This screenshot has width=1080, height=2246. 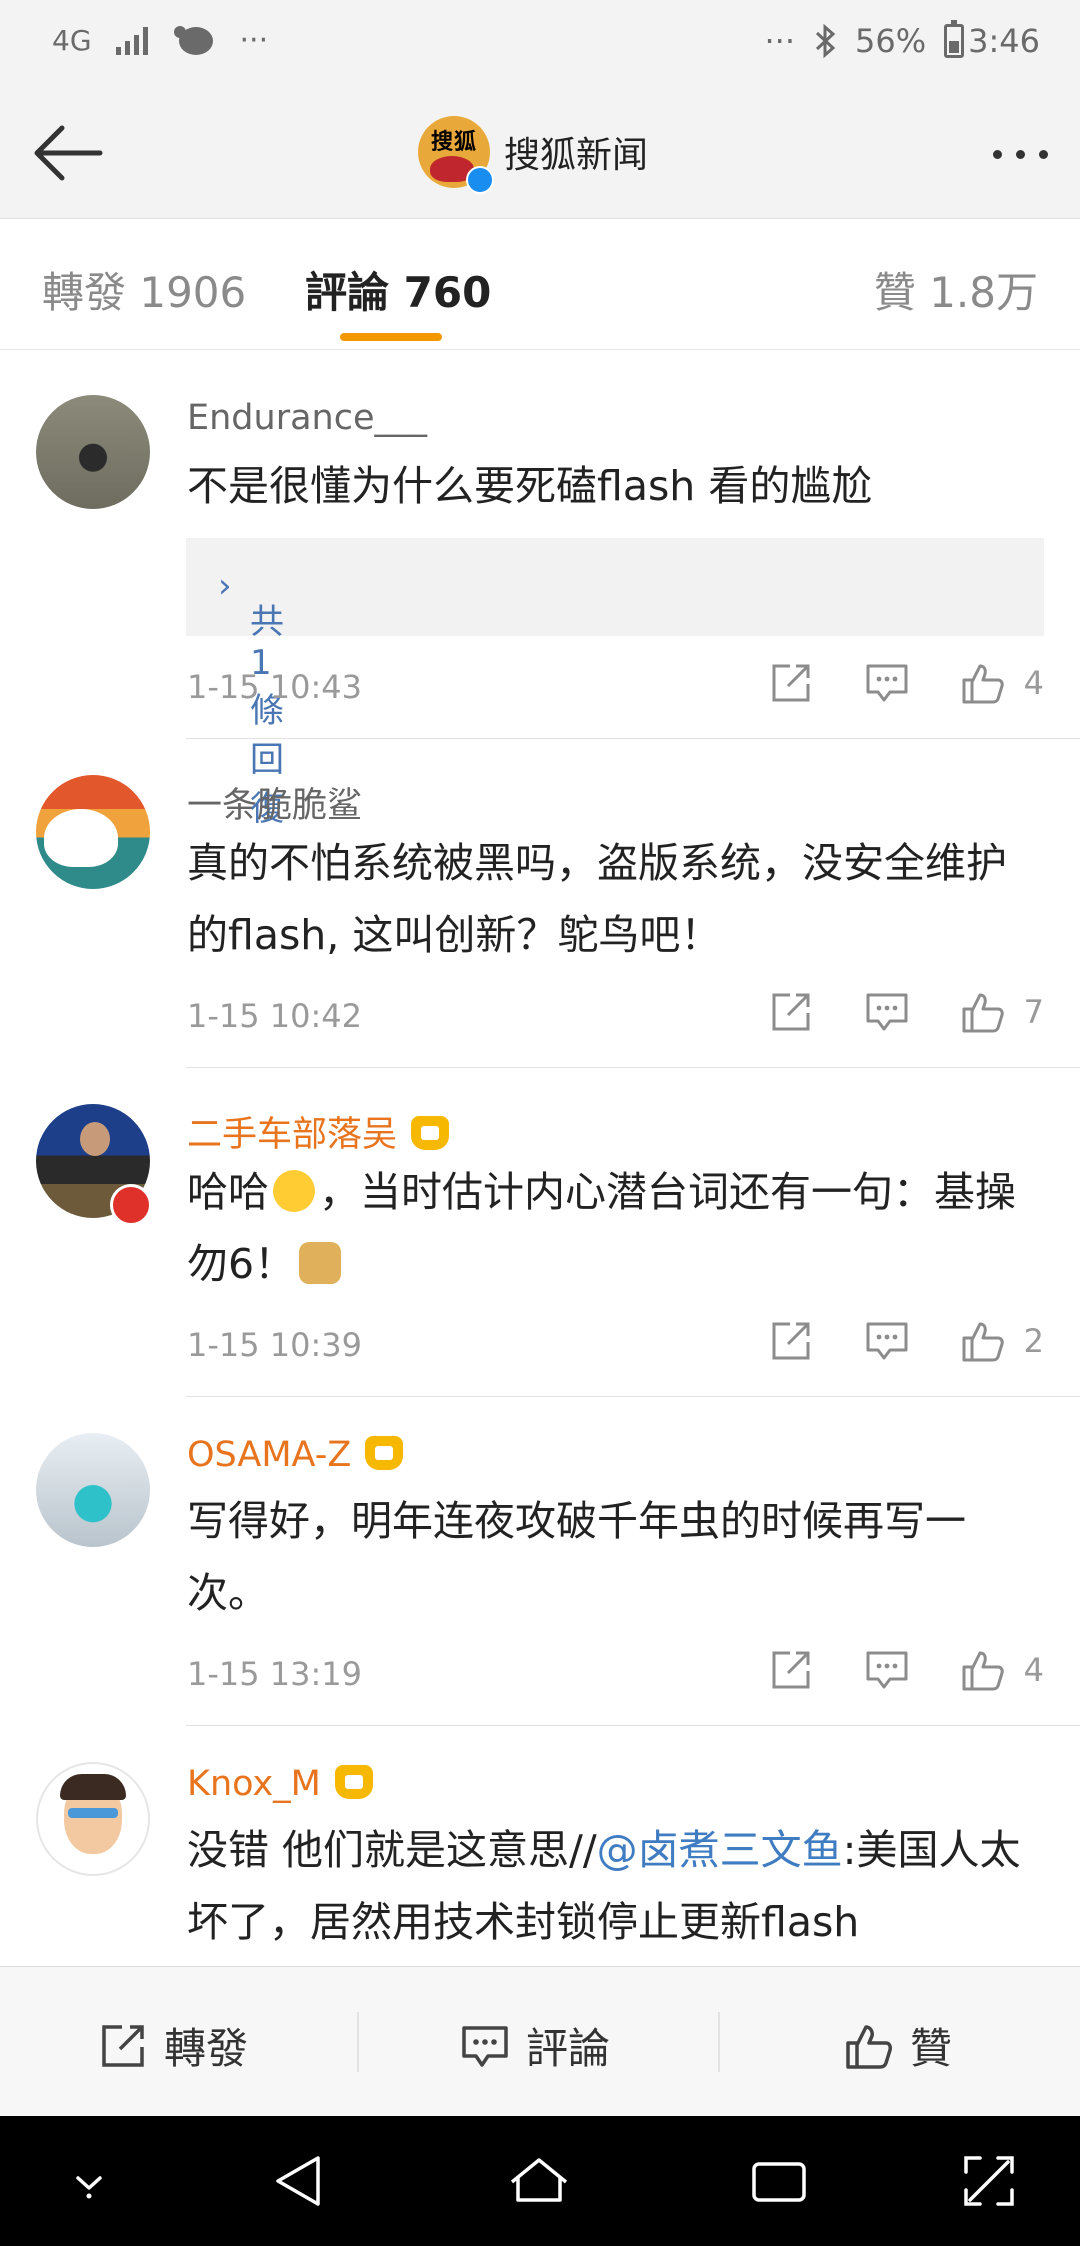 I want to click on logo-text: 搜狐, so click(x=453, y=142).